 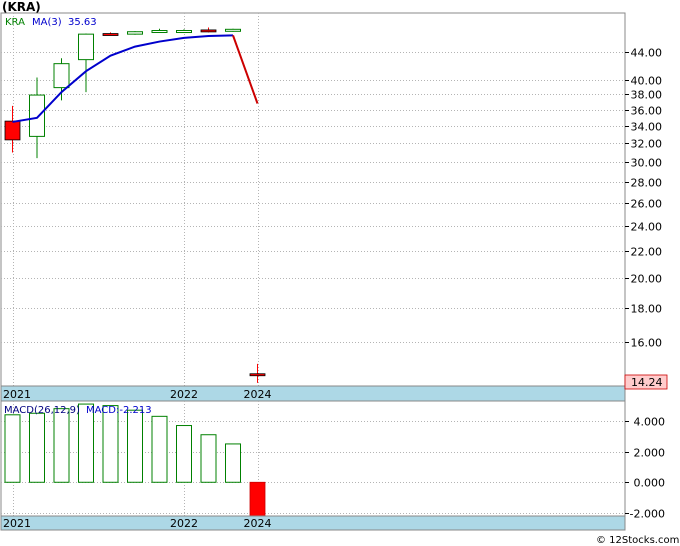 I want to click on price-y-tick-label: 24.00, so click(x=647, y=227).